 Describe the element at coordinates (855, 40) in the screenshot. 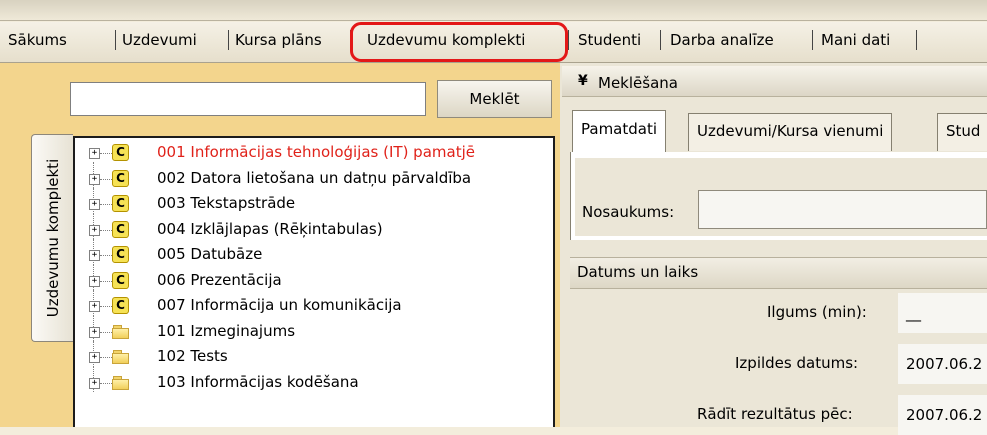

I see `tab-mani-dati: Mani dati` at that location.